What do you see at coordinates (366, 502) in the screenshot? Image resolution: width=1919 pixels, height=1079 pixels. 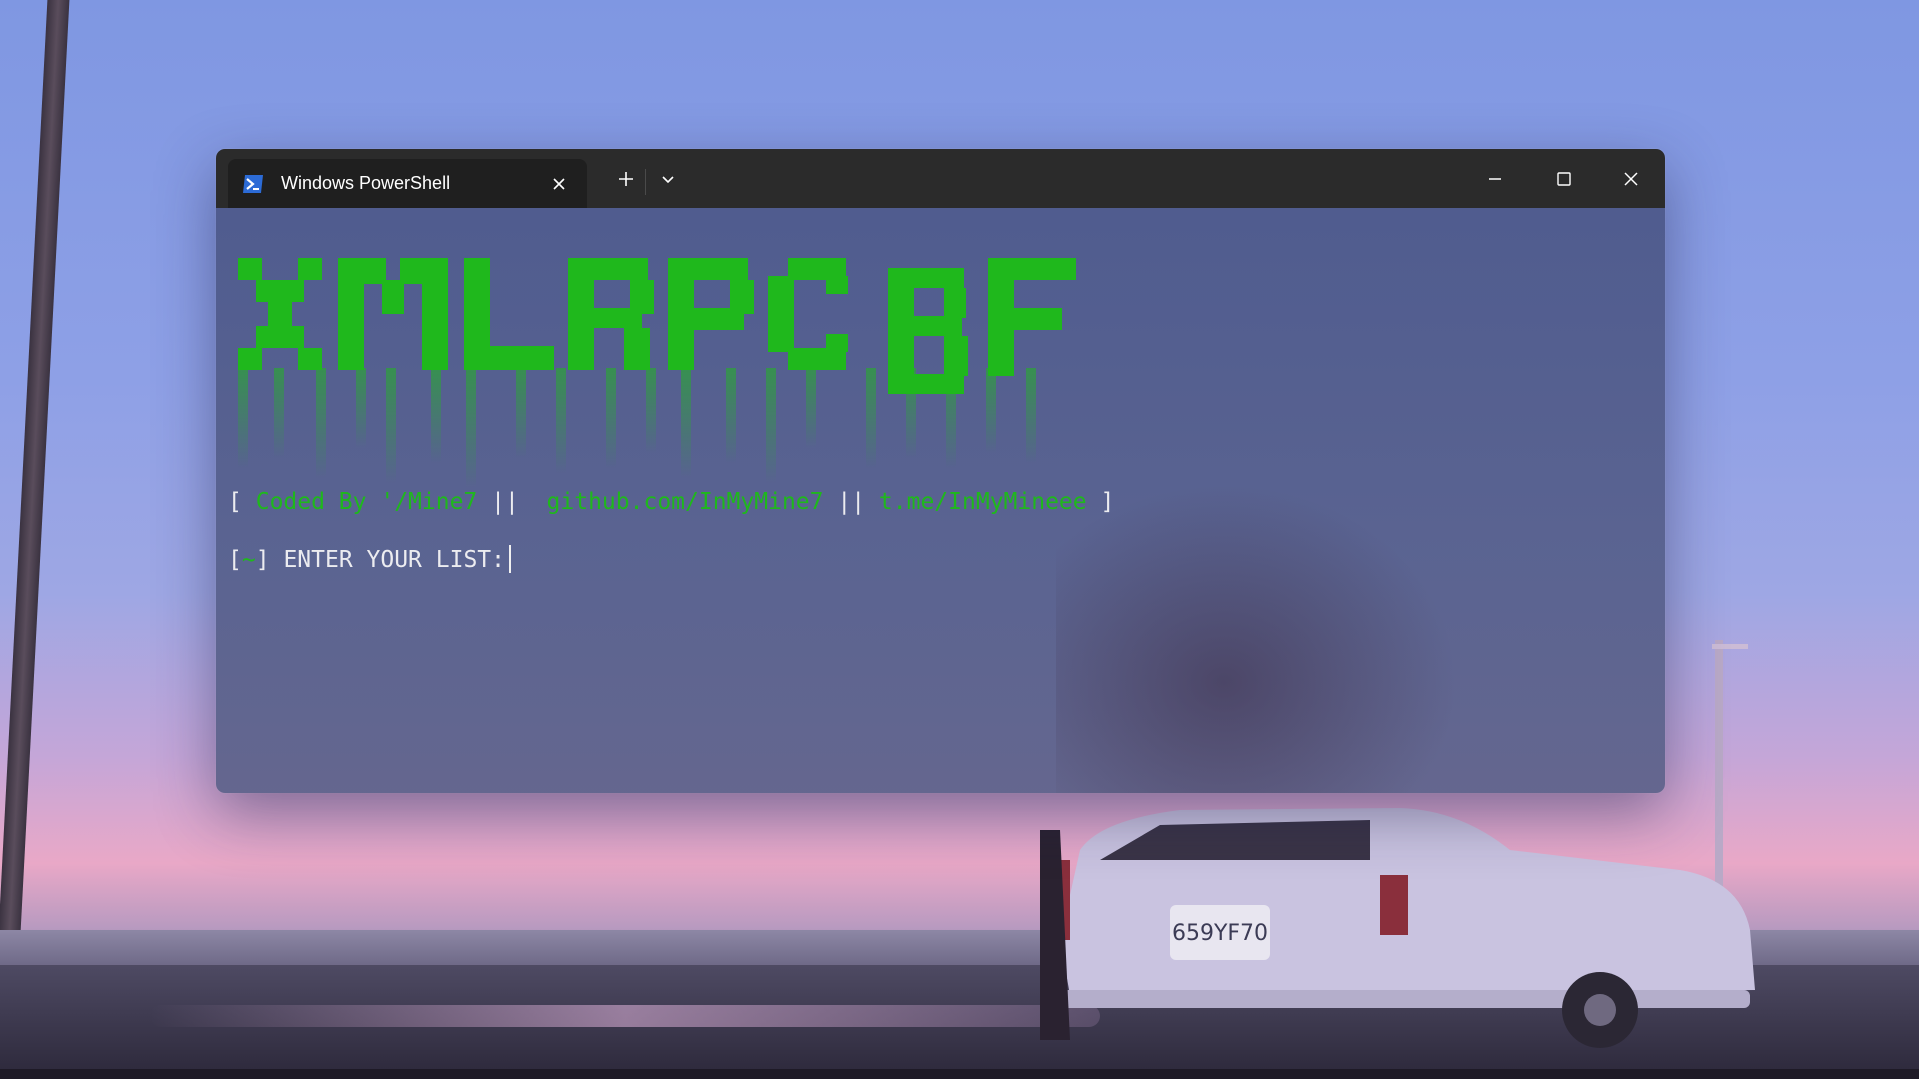 I see `coded-by-text: Coded By '/Mine7` at bounding box center [366, 502].